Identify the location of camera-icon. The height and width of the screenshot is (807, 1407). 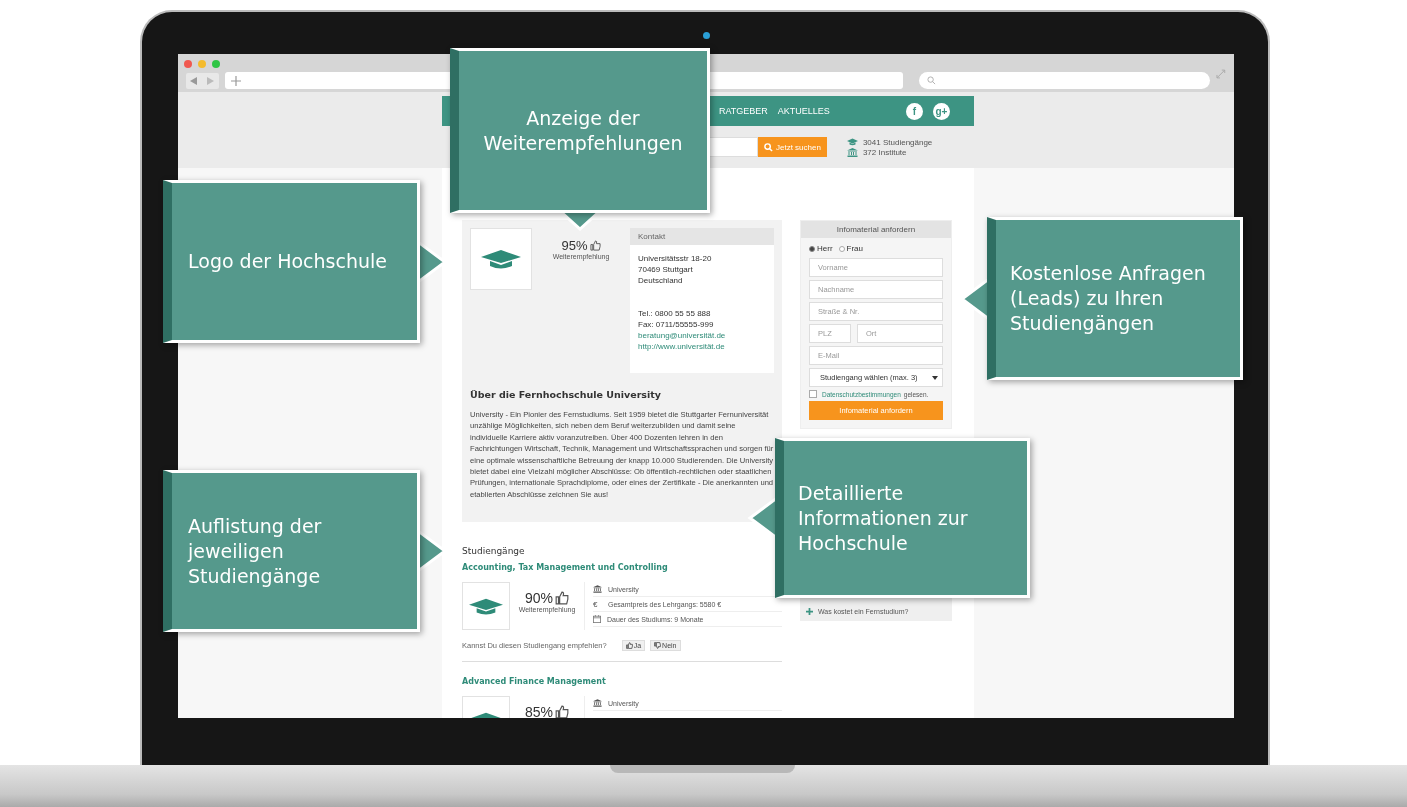
(706, 35).